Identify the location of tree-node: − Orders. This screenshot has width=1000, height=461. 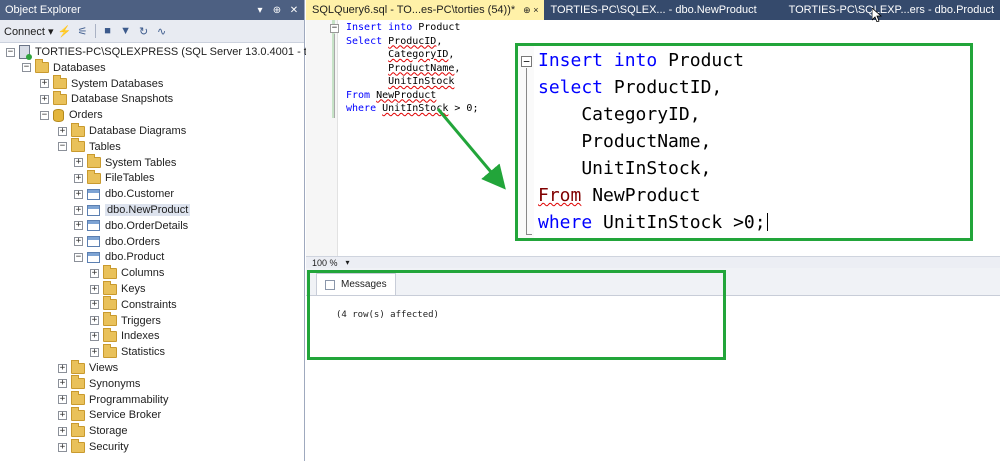
(71, 115).